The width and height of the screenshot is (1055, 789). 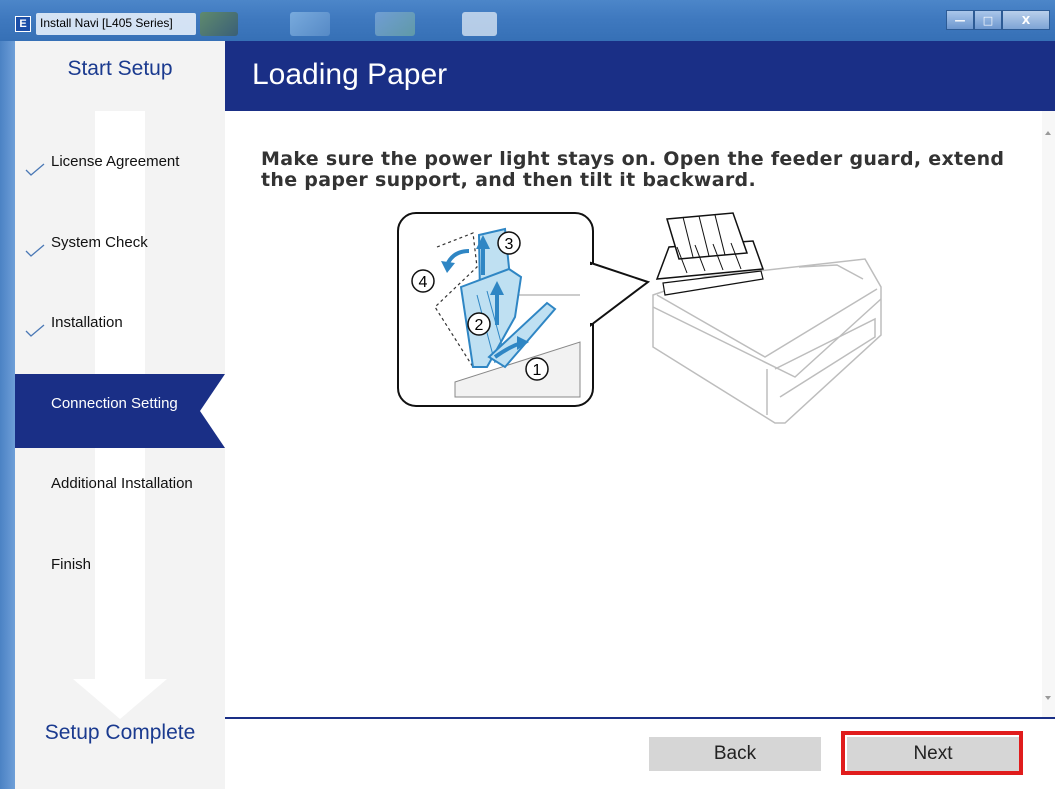 What do you see at coordinates (212, 411) in the screenshot?
I see `active-step-pointer` at bounding box center [212, 411].